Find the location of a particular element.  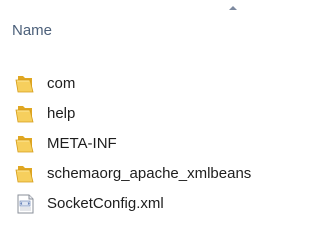

list-item-com: com is located at coordinates (167, 84).